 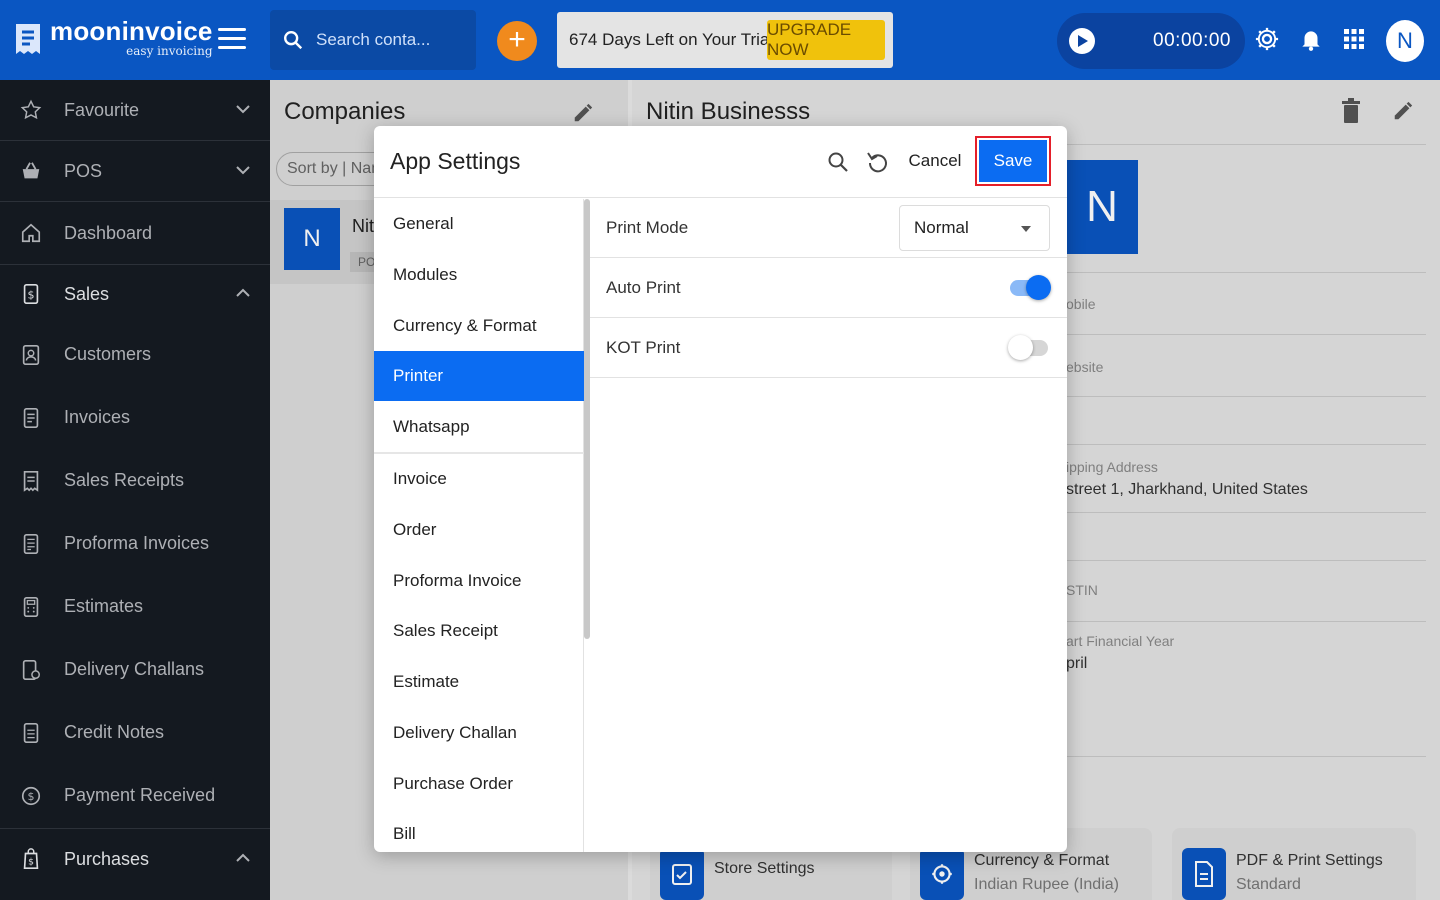 What do you see at coordinates (169, 51) in the screenshot?
I see `logo-subtitle: easy invoicing` at bounding box center [169, 51].